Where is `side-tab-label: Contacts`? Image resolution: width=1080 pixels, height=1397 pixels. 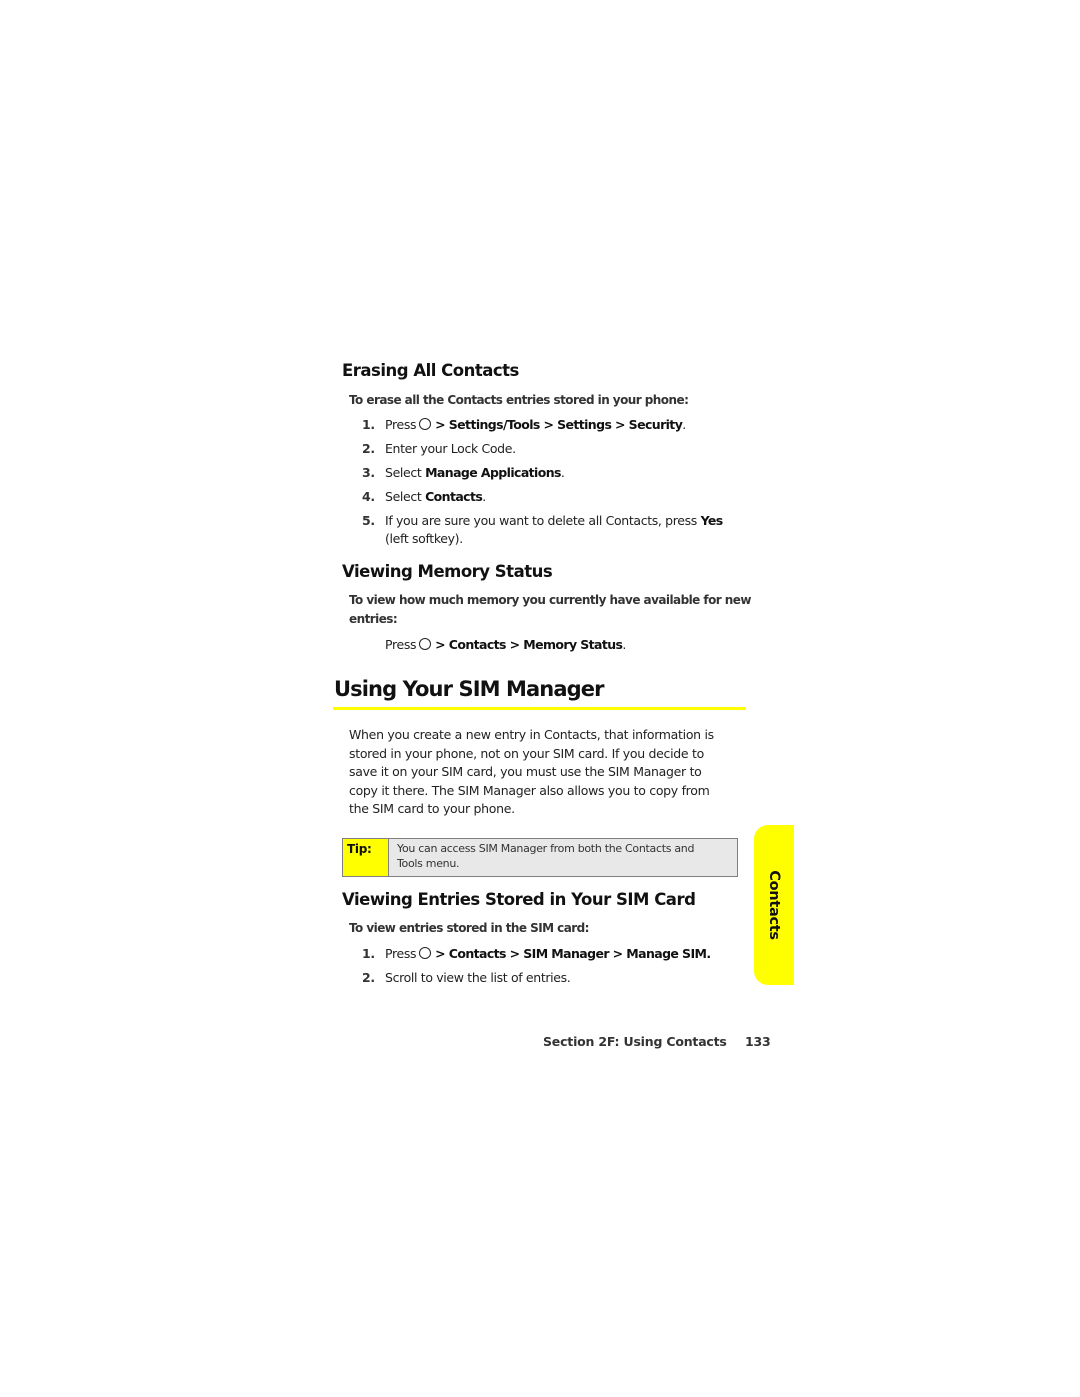 side-tab-label: Contacts is located at coordinates (774, 905).